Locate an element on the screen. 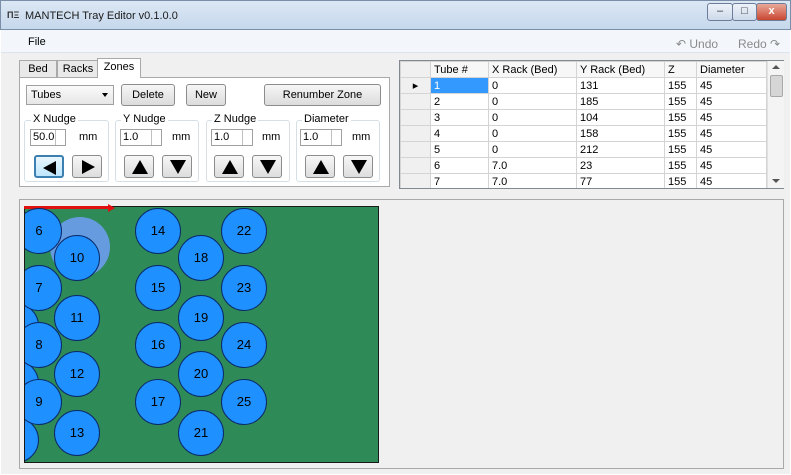 The height and width of the screenshot is (475, 791). table-row: 7 7.0 77 155 45 is located at coordinates (583, 180).